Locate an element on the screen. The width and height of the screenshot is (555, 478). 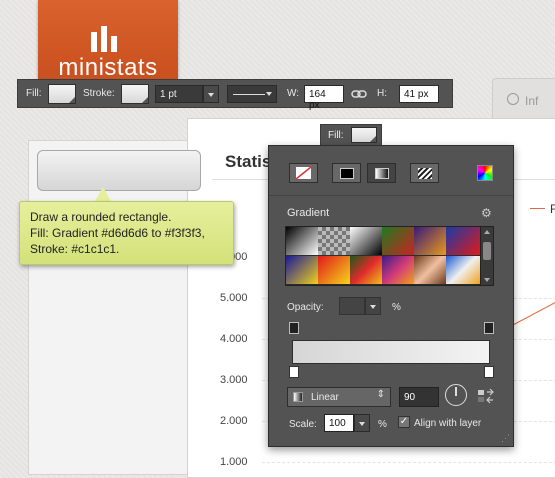
legend-swatch is located at coordinates (537, 208).